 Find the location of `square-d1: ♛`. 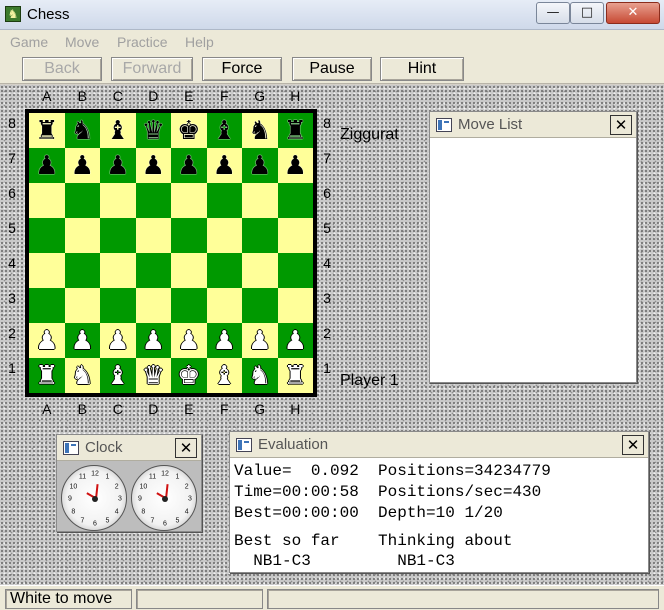

square-d1: ♛ is located at coordinates (153, 375).